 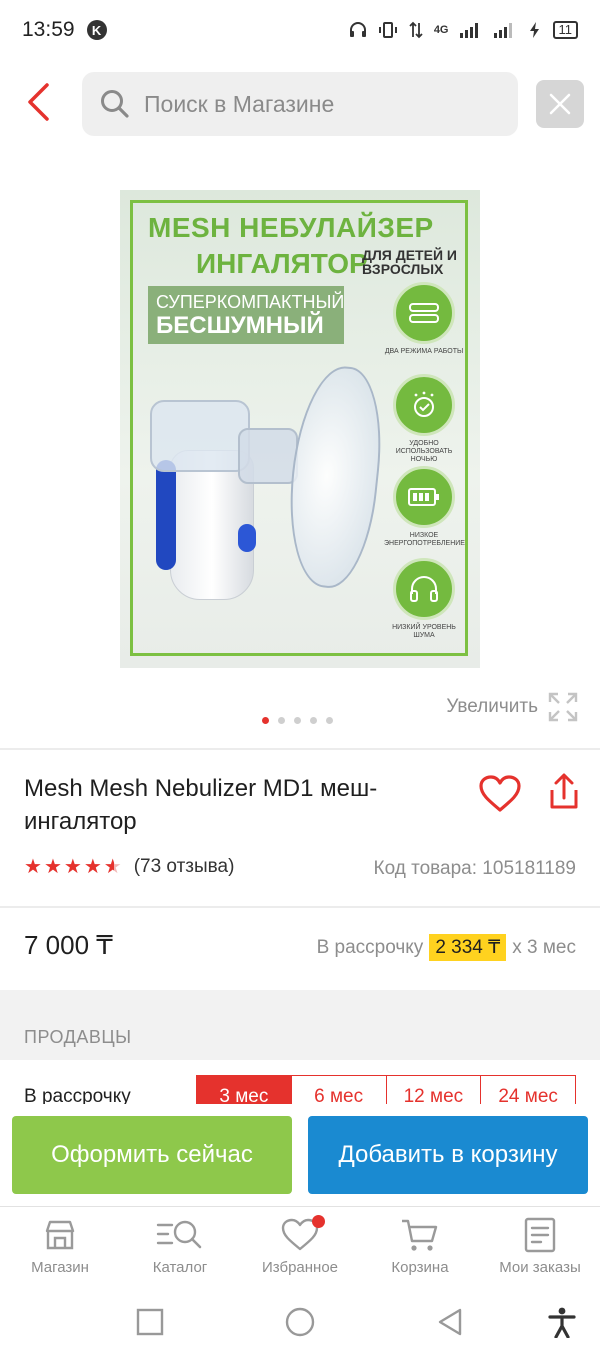 What do you see at coordinates (115, 104) in the screenshot?
I see `search-icon` at bounding box center [115, 104].